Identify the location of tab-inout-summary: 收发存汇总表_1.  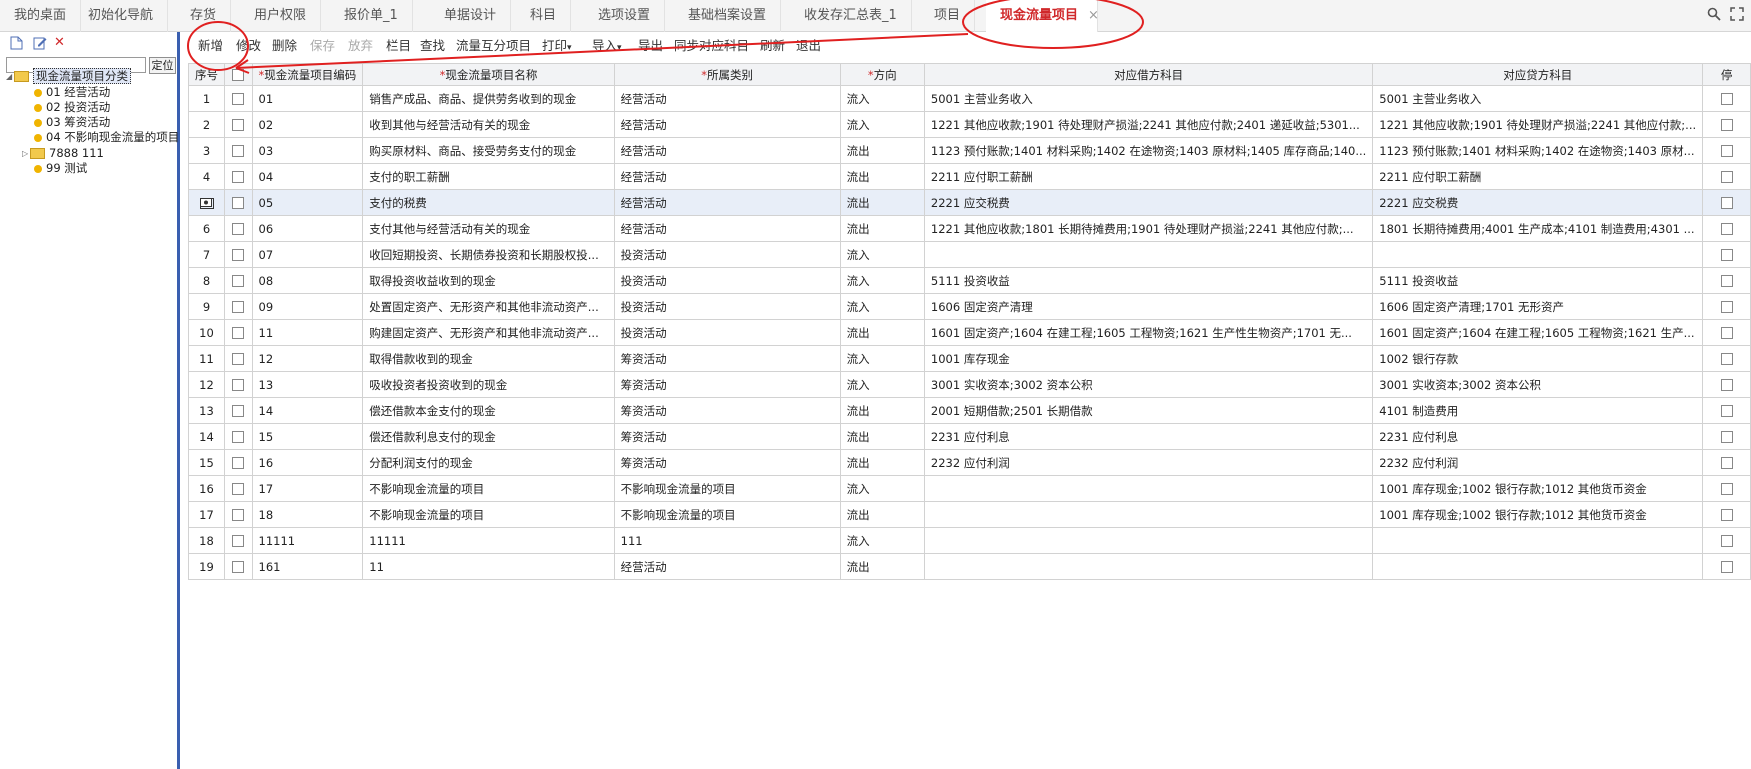
(851, 16).